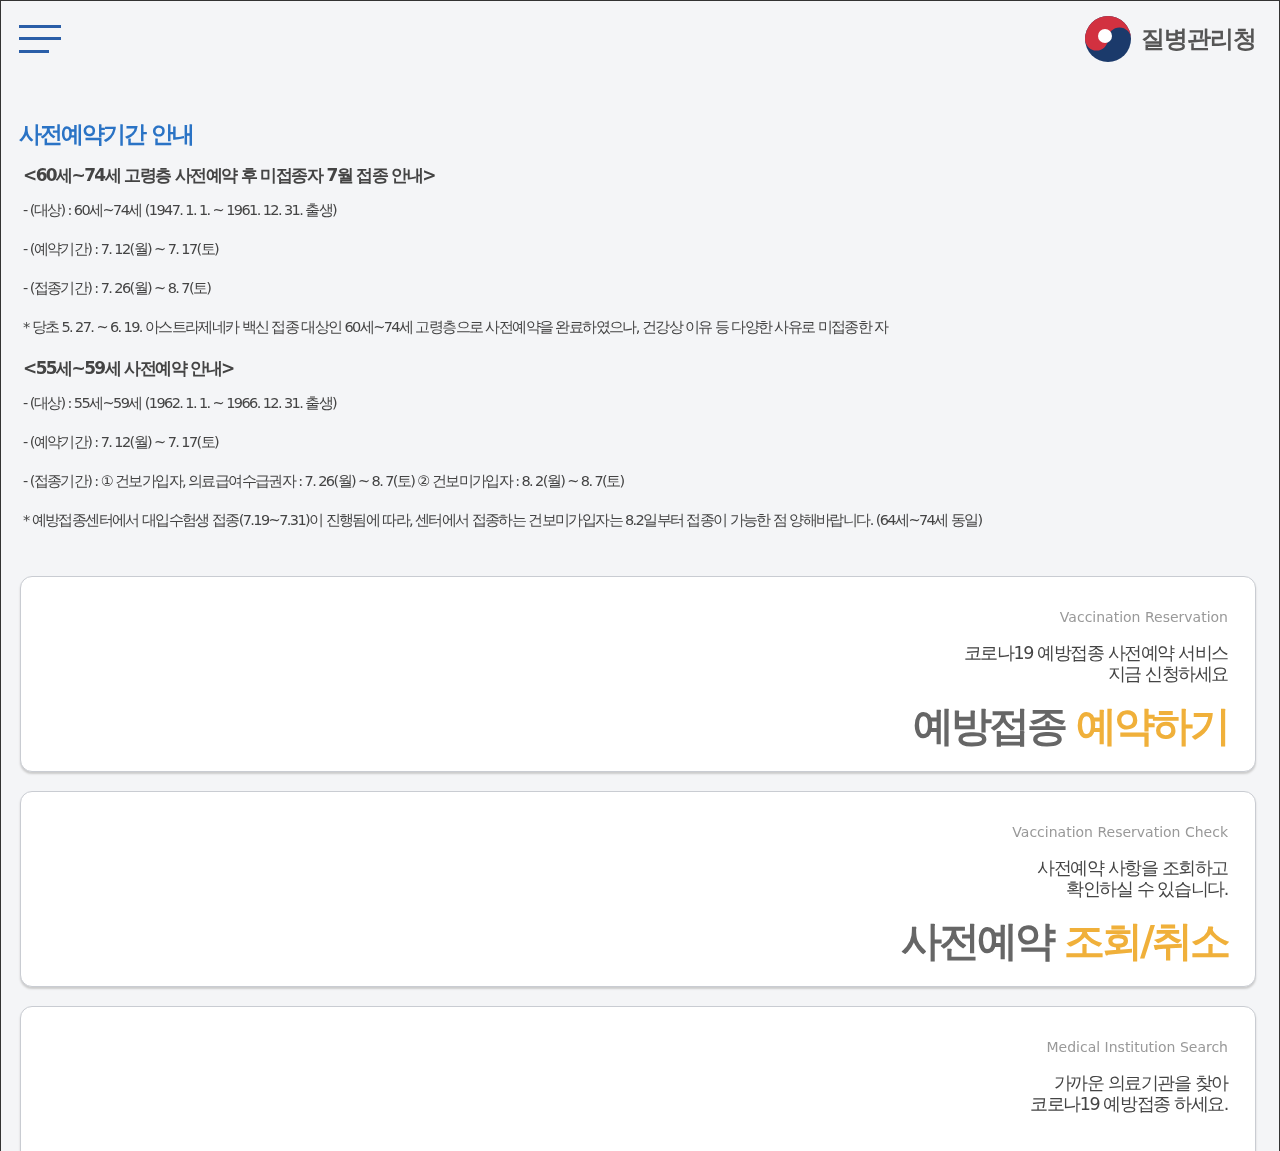  What do you see at coordinates (180, 403) in the screenshot?
I see `notice-line: - (대상) : 55세~59세 (1962. 1. 1. ~ 1966. 12. 31. 출생)` at bounding box center [180, 403].